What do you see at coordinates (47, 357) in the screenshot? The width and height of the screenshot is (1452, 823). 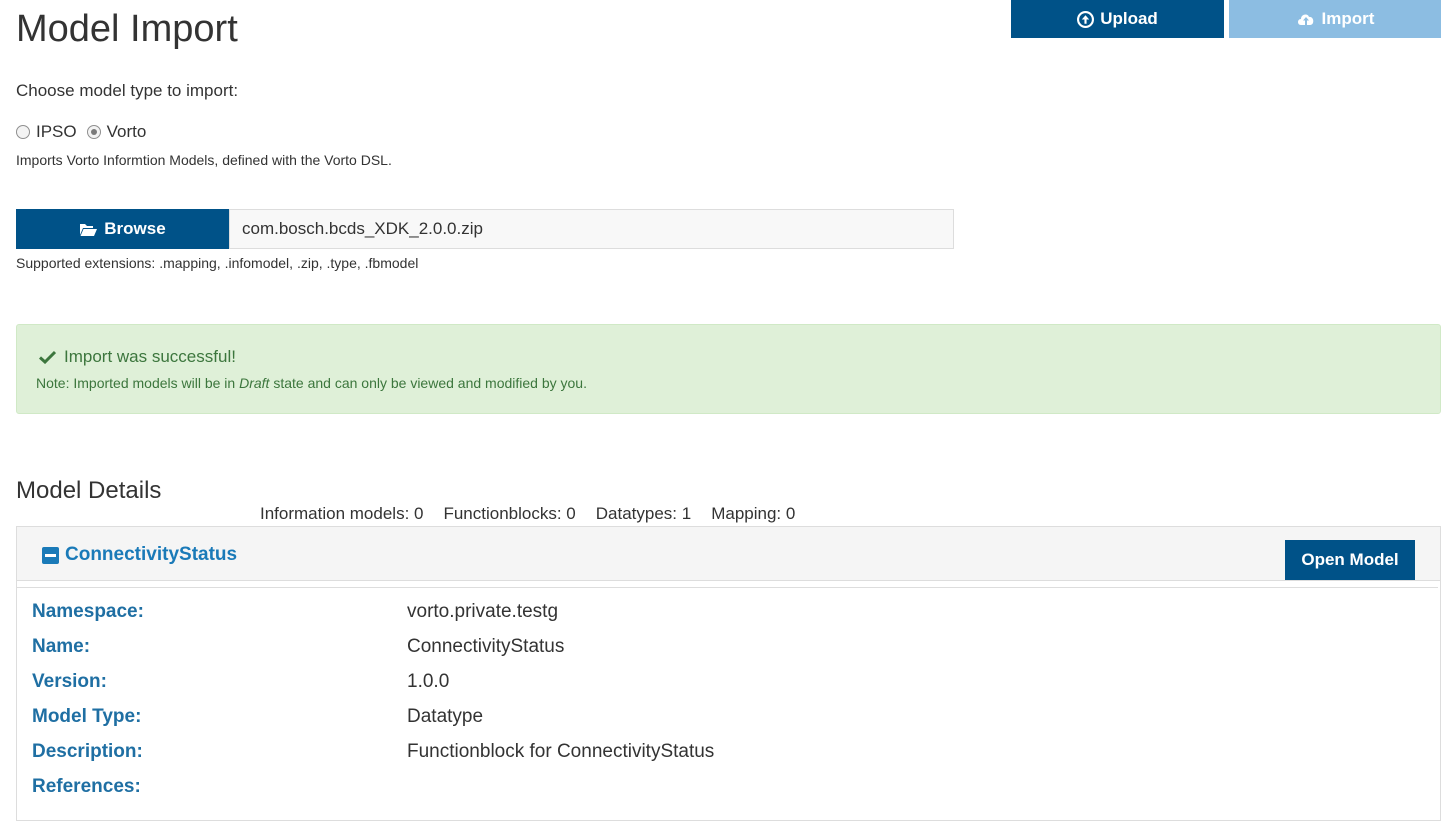 I see `check-icon` at bounding box center [47, 357].